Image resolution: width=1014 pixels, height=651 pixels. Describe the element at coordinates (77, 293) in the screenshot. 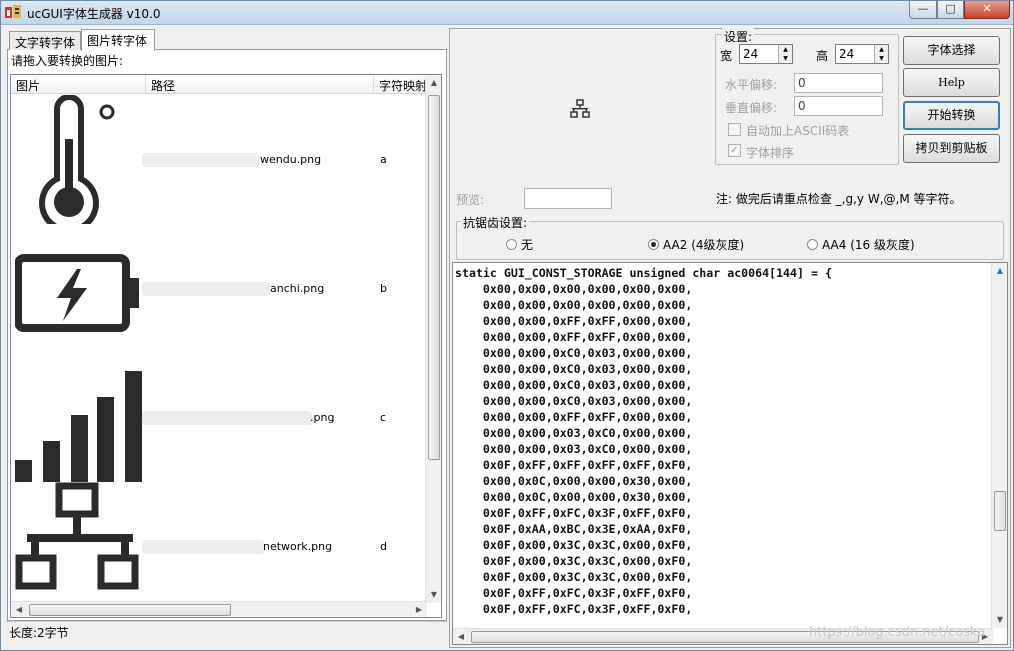

I see `battery-charging-icon` at that location.